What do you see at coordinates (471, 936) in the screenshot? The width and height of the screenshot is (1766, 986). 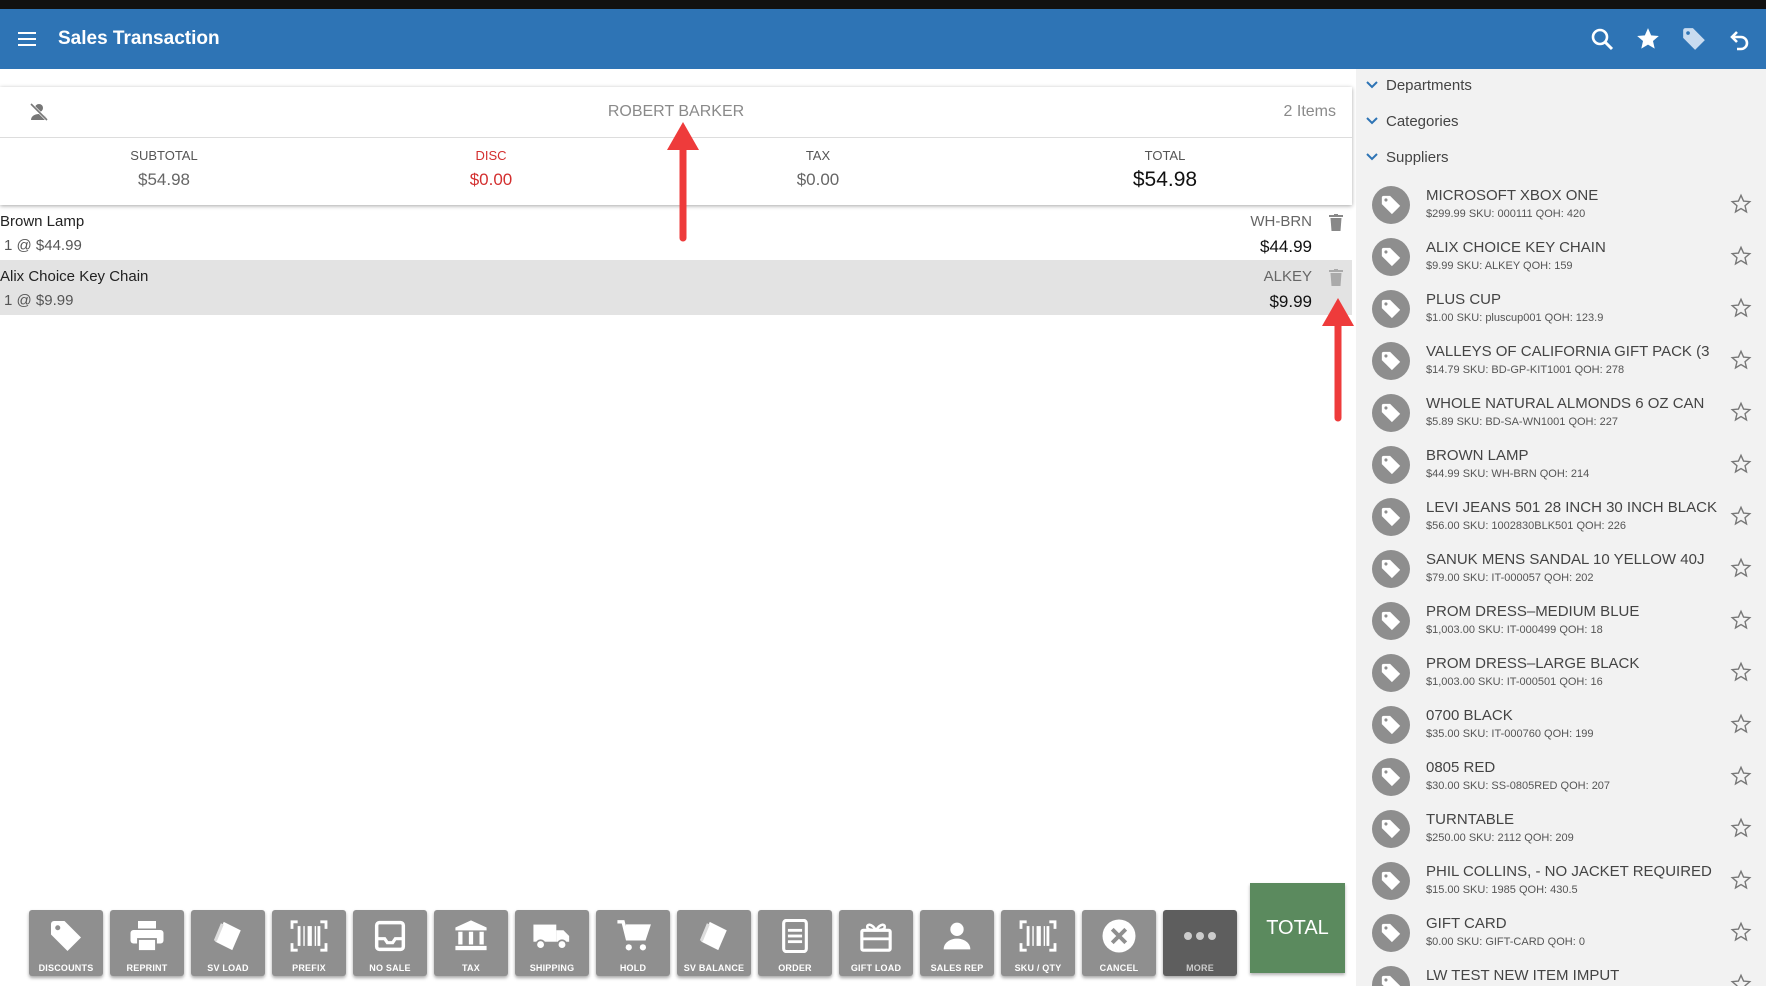 I see `bank-icon` at bounding box center [471, 936].